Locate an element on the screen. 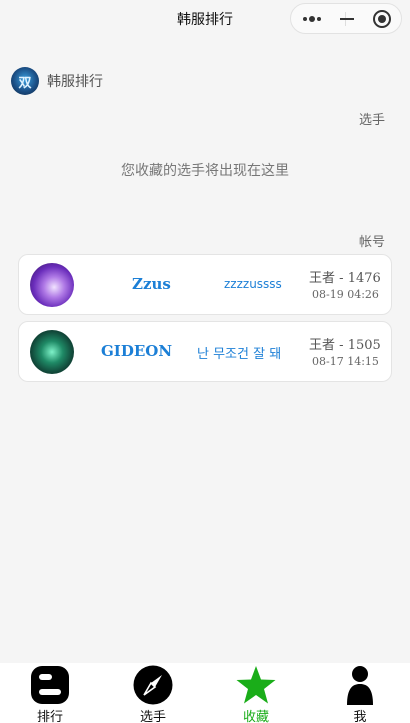 This screenshot has height=723, width=410. tab-label: 排行 is located at coordinates (49, 716).